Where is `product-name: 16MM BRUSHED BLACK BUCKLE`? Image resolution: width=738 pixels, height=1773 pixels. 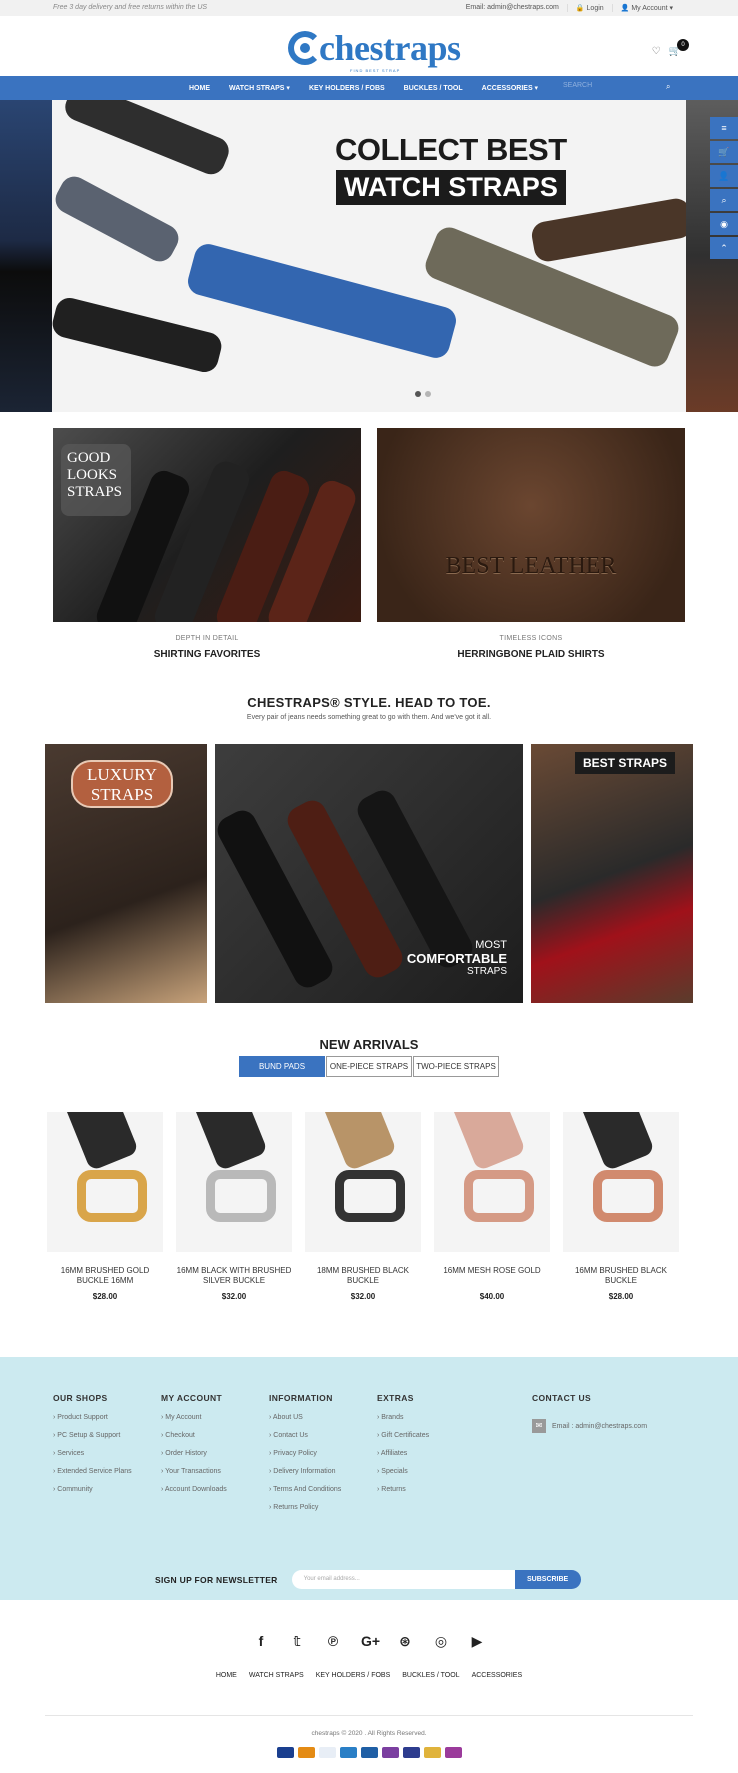 product-name: 16MM BRUSHED BLACK BUCKLE is located at coordinates (621, 1276).